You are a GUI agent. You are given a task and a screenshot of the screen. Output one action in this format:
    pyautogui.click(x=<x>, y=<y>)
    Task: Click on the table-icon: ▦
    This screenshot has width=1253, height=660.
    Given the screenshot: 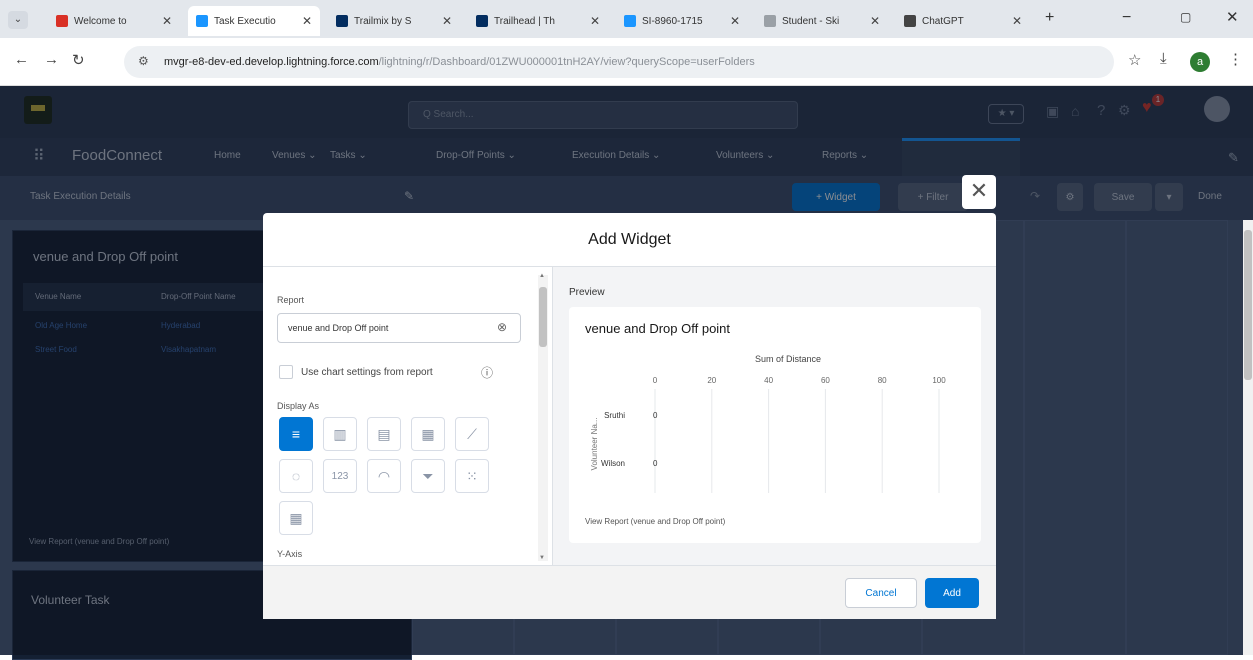 What is the action you would take?
    pyautogui.click(x=296, y=518)
    